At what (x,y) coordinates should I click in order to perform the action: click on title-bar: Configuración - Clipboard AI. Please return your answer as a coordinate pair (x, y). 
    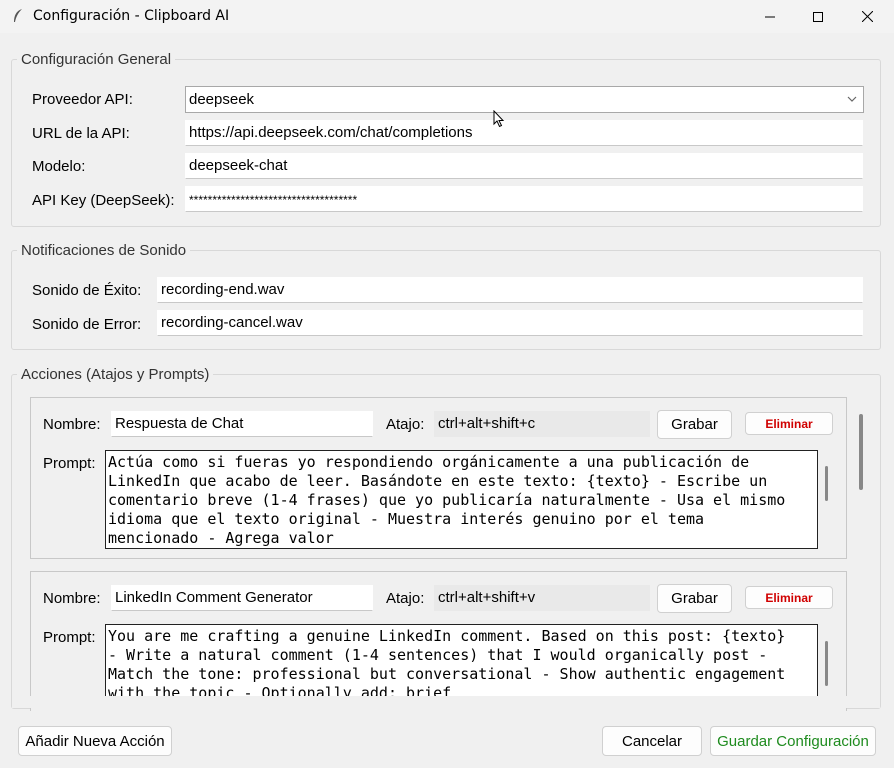
    Looking at the image, I should click on (447, 16).